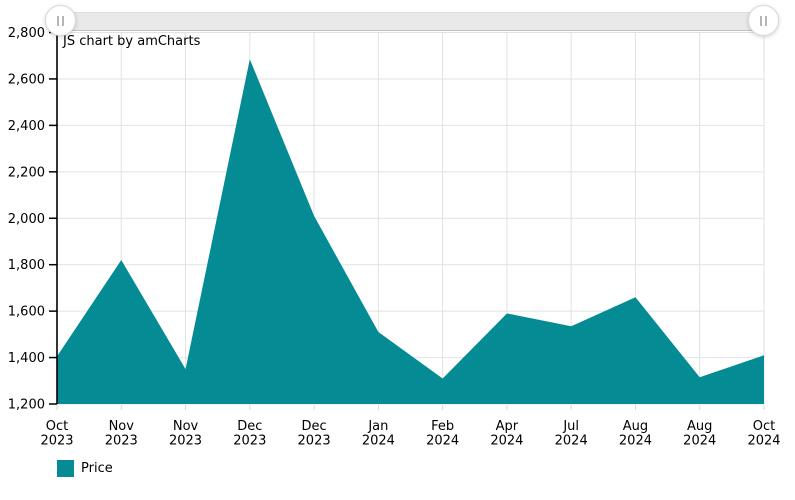  What do you see at coordinates (26, 172) in the screenshot?
I see `y-axis-label: 2,200` at bounding box center [26, 172].